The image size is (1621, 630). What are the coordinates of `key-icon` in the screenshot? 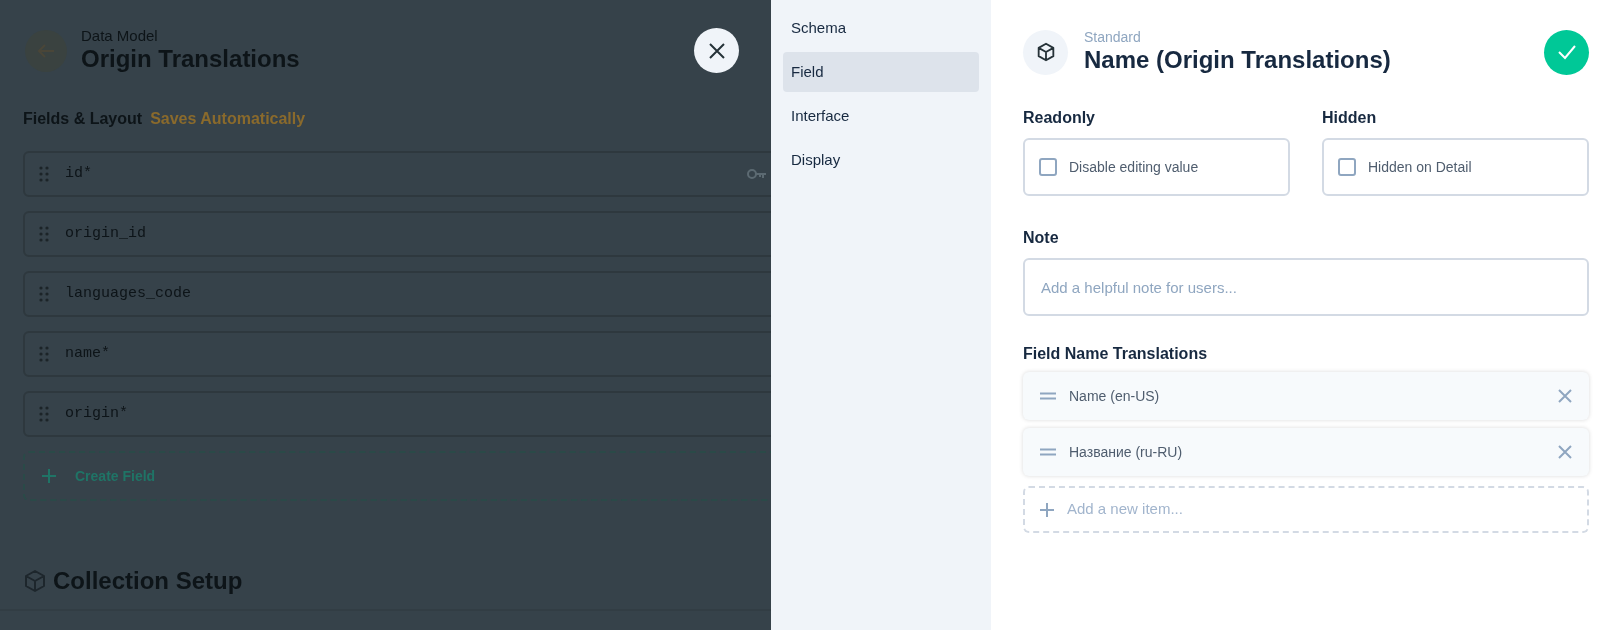 It's located at (757, 174).